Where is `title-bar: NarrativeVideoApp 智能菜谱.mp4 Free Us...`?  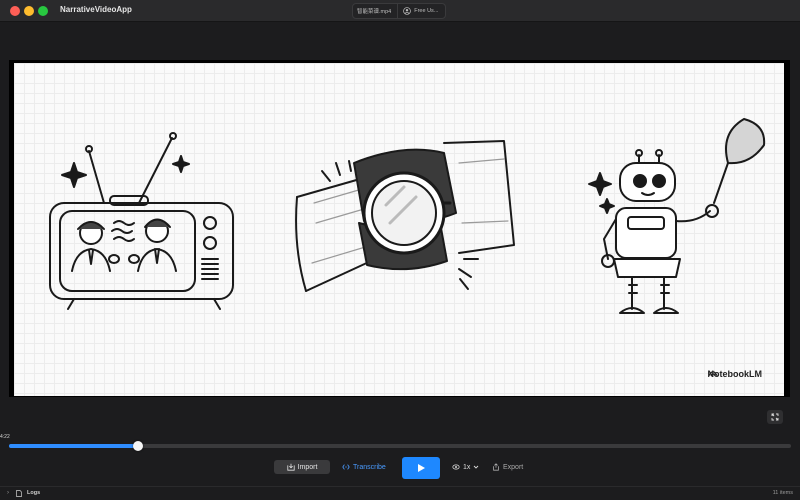
title-bar: NarrativeVideoApp 智能菜谱.mp4 Free Us... is located at coordinates (400, 11).